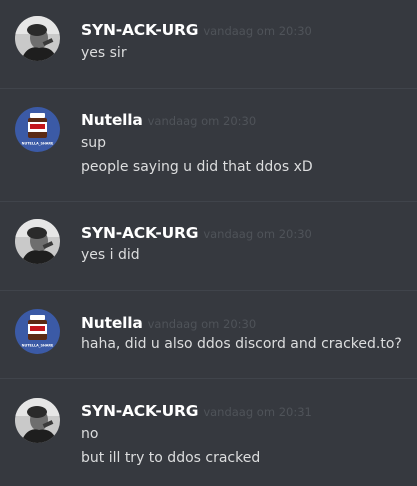 The image size is (417, 486). What do you see at coordinates (90, 434) in the screenshot?
I see `message-text: no` at bounding box center [90, 434].